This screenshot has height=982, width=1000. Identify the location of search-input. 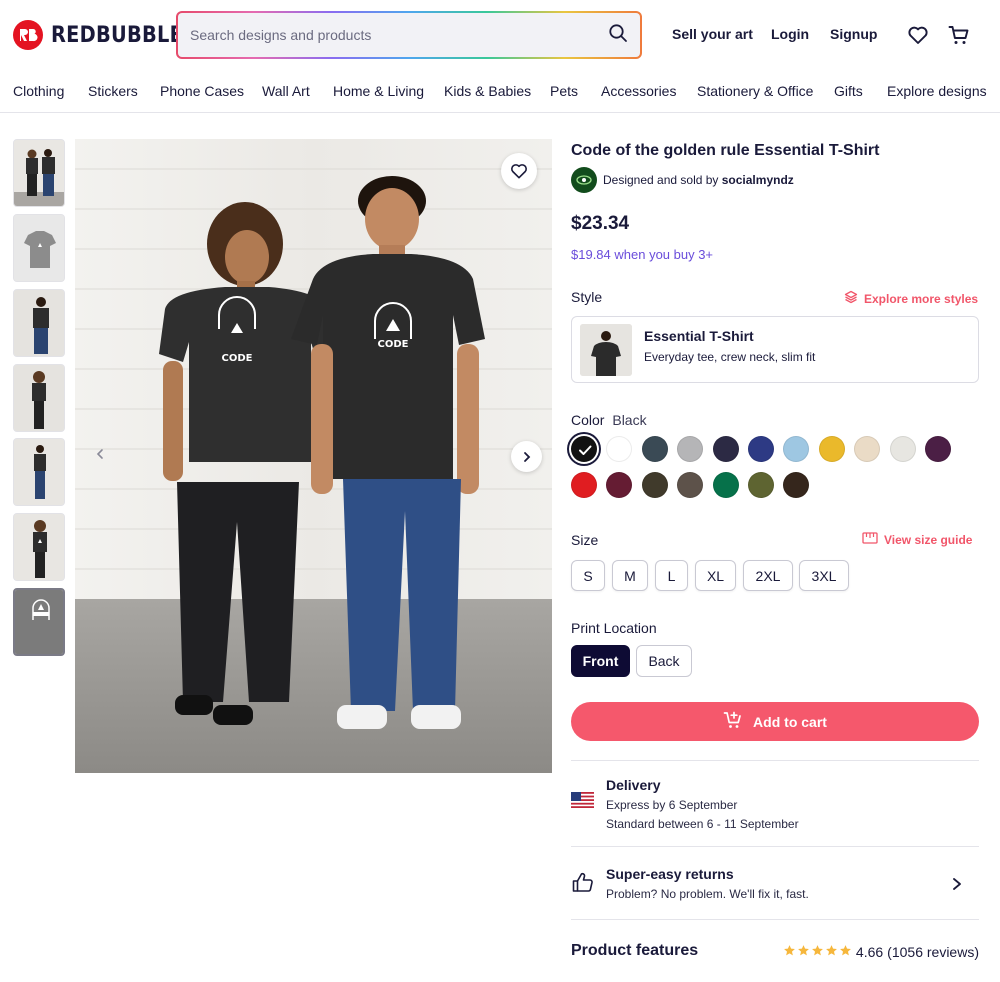
(399, 35).